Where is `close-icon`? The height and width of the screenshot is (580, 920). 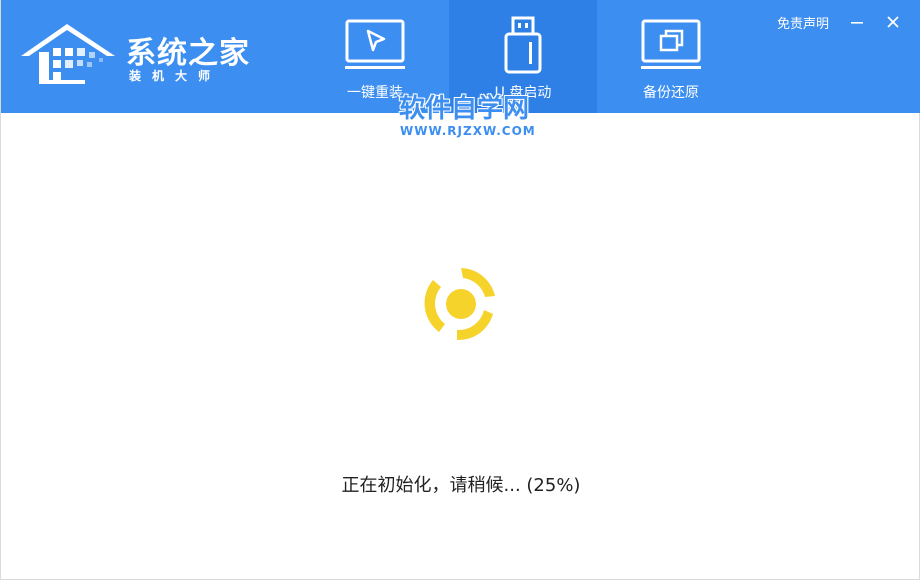
close-icon is located at coordinates (893, 22).